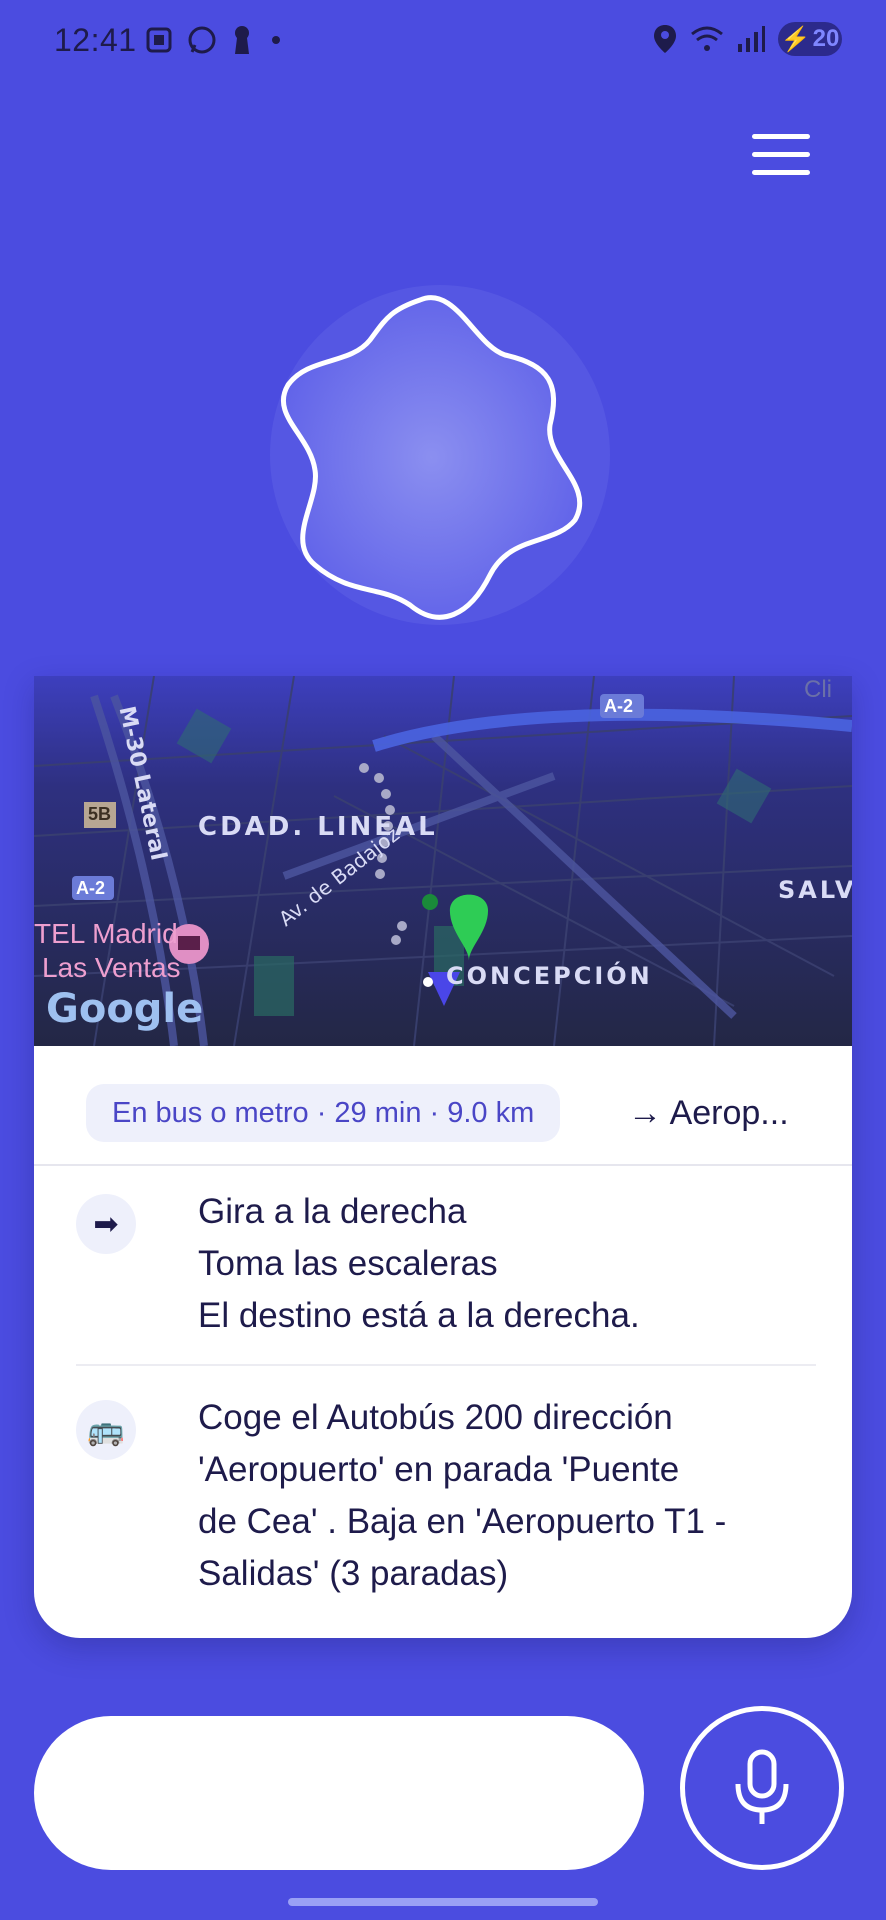 This screenshot has height=1920, width=886. What do you see at coordinates (106, 1430) in the screenshot?
I see `bus-icon: 🚌` at bounding box center [106, 1430].